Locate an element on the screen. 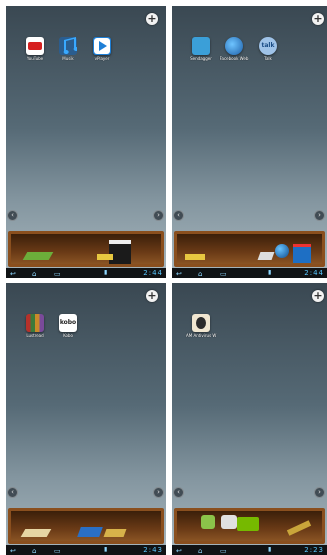  app-kobo: kobo Kobo is located at coordinates (68, 326).